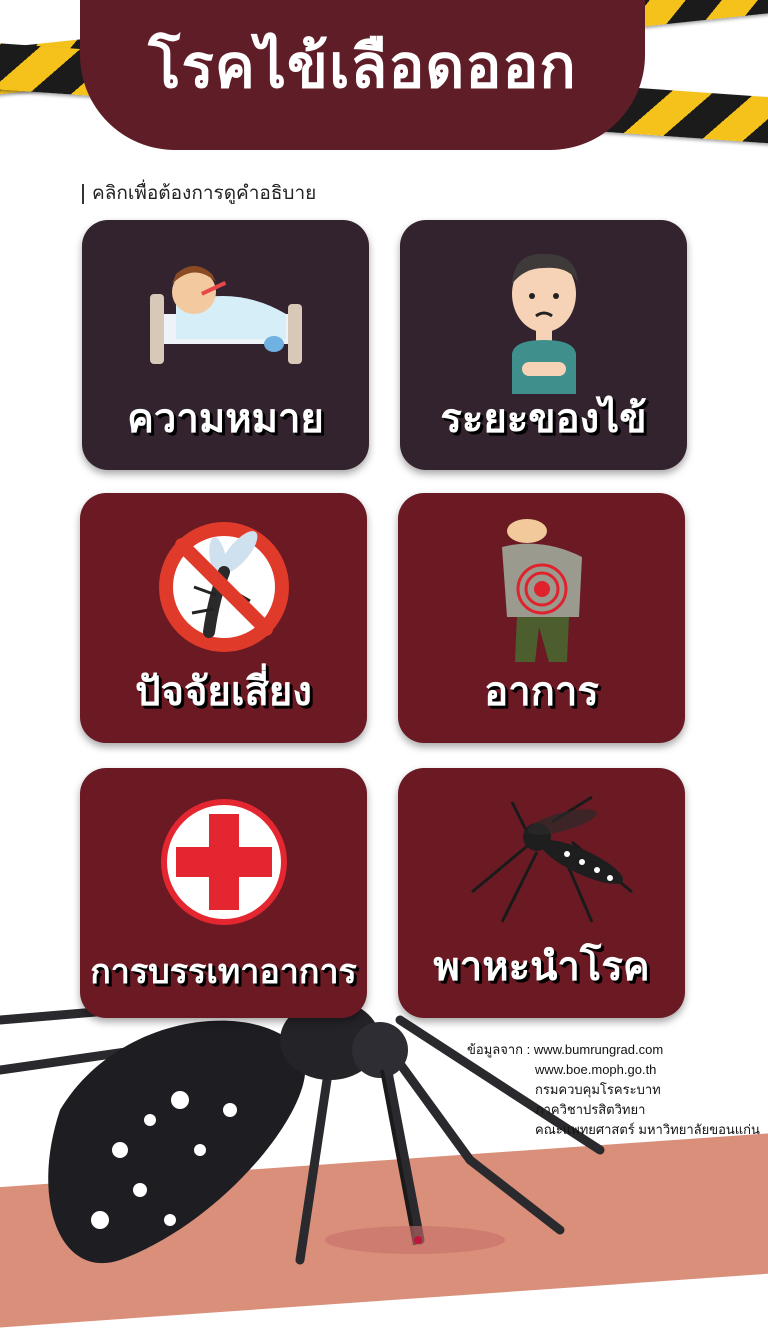 Image resolution: width=768 pixels, height=1328 pixels. I want to click on sources-prefix: ข้อมูลจาก :, so click(500, 1049).